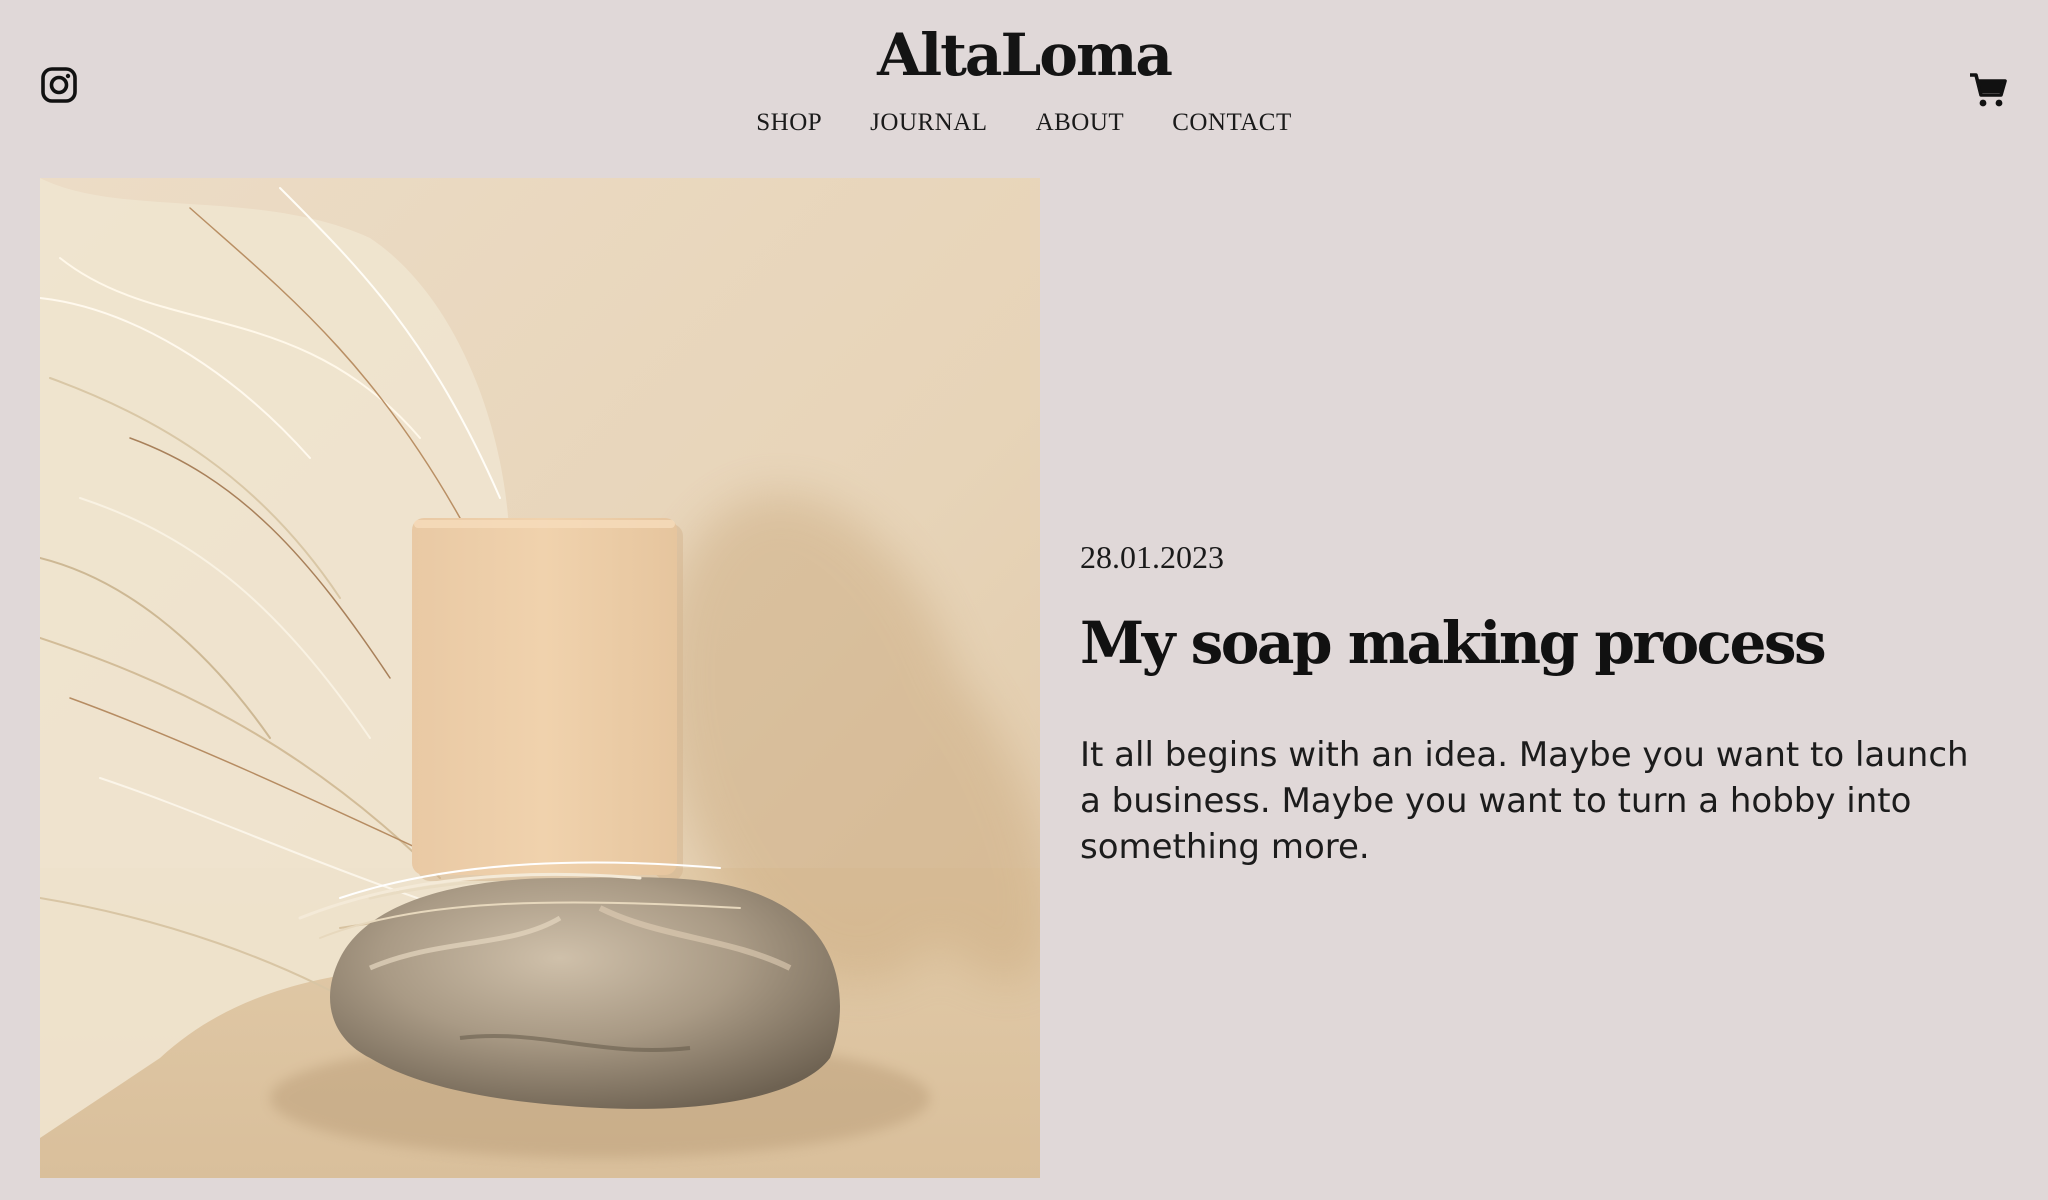 The height and width of the screenshot is (1200, 2048). I want to click on site-header: AltaLoma SHOP JOURNAL ABOUT CONTACT, so click(1024, 85).